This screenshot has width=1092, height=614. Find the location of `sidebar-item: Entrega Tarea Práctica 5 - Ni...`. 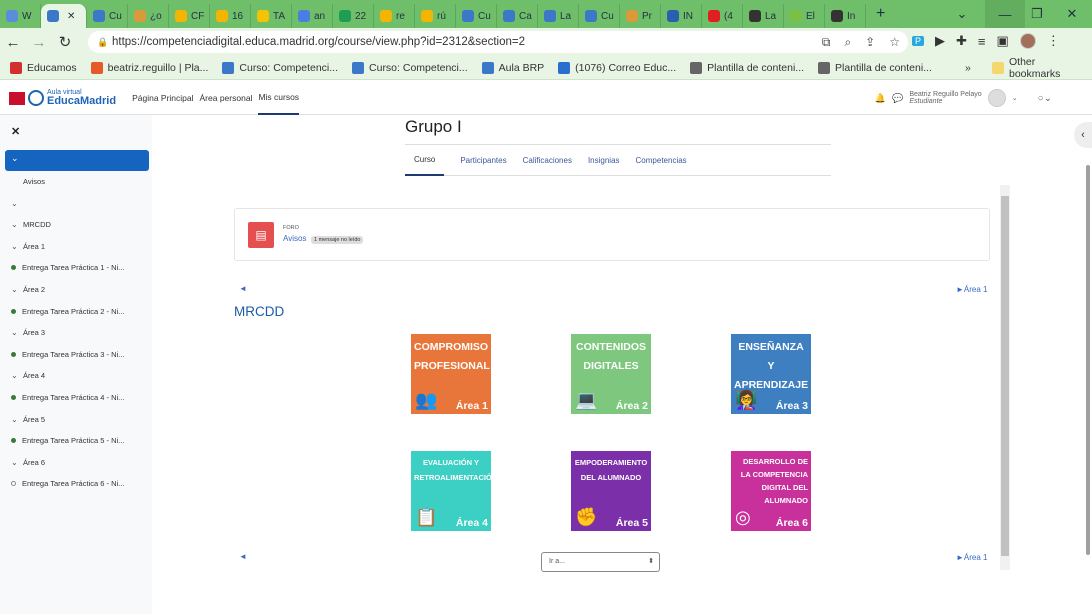

sidebar-item: Entrega Tarea Práctica 5 - Ni... is located at coordinates (67, 440).